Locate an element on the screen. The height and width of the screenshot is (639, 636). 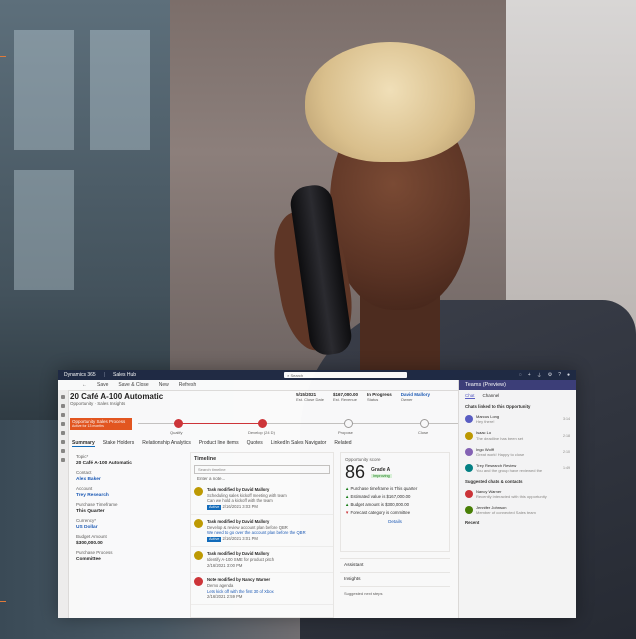
tab-product-line-items: Product line items is located at coordinates (219, 443).